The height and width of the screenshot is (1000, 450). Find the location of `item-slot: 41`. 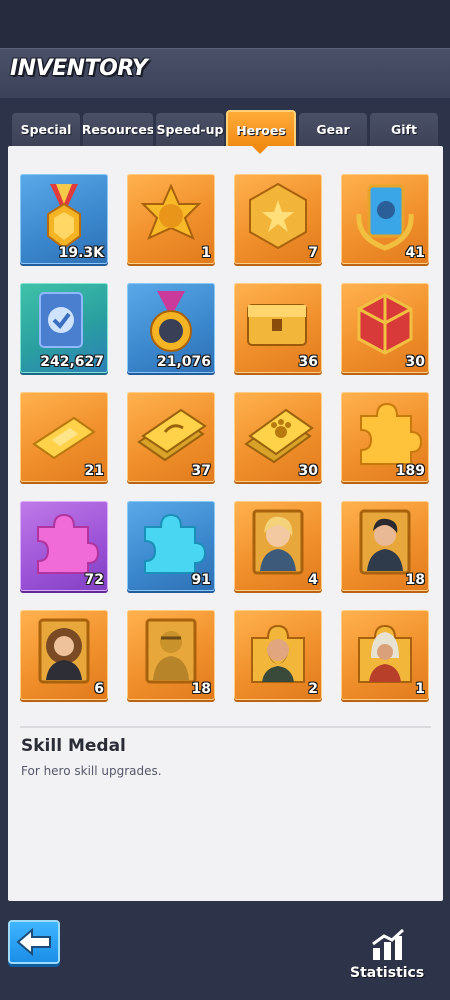

item-slot: 41 is located at coordinates (385, 219).